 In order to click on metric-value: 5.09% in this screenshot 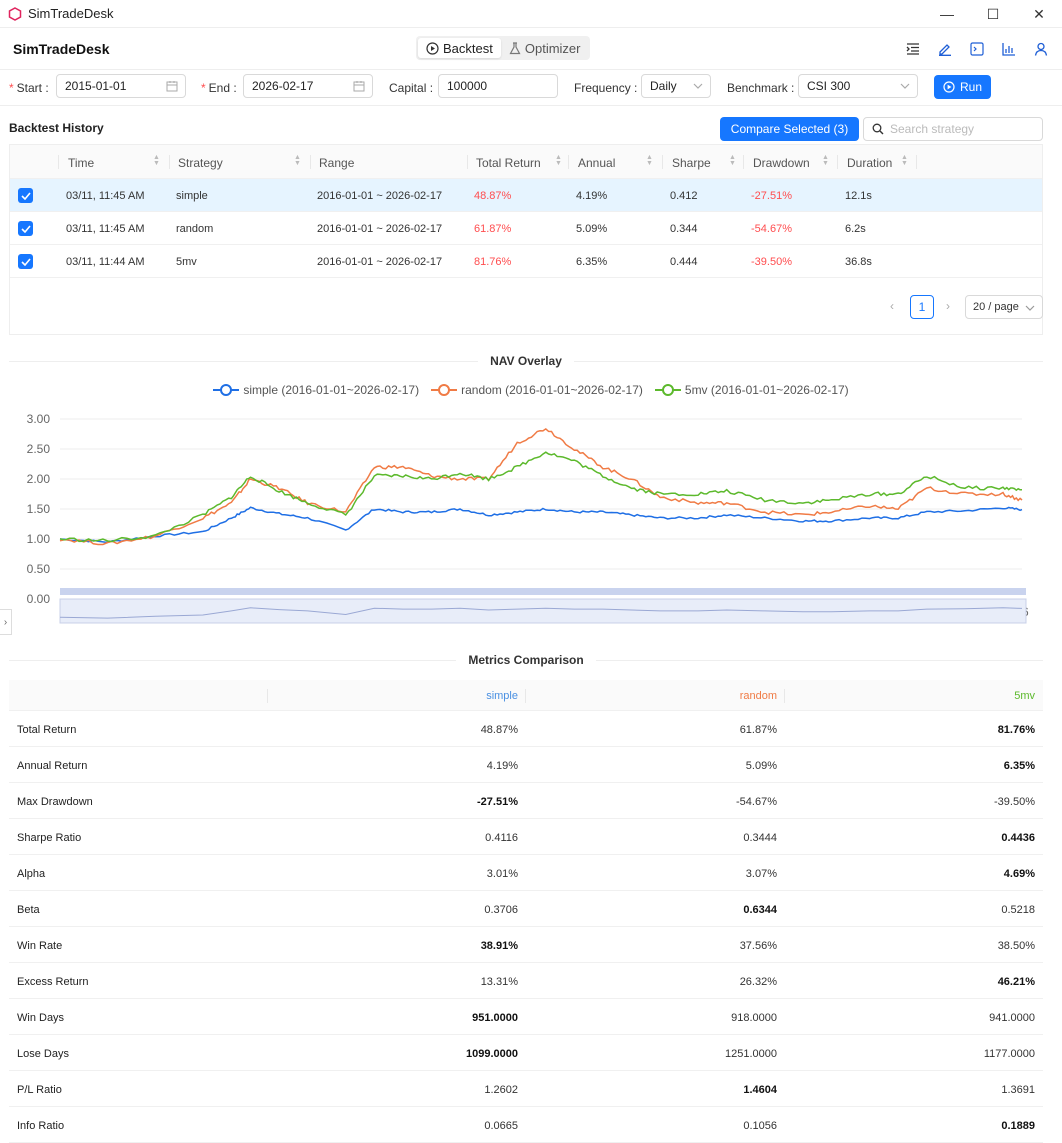, I will do `click(761, 766)`.